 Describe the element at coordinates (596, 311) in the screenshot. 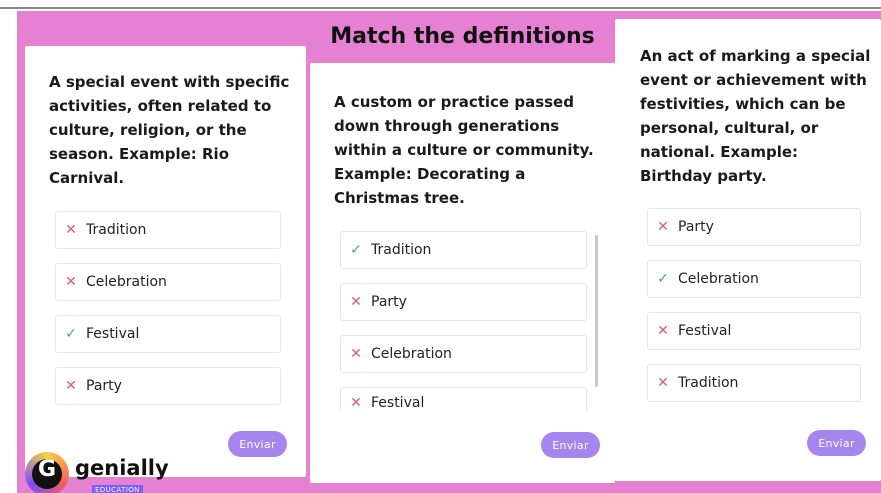

I see `options-scrollbar` at that location.